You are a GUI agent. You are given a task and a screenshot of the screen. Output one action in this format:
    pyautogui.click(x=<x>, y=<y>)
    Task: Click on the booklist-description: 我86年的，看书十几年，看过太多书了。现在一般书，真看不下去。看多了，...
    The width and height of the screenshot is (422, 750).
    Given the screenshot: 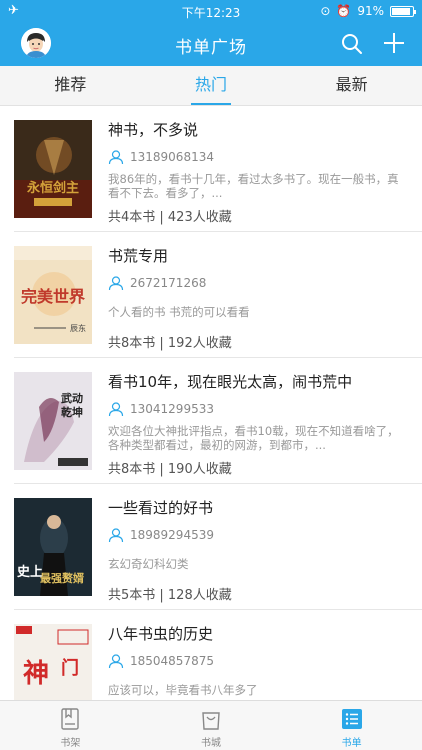 What is the action you would take?
    pyautogui.click(x=253, y=186)
    